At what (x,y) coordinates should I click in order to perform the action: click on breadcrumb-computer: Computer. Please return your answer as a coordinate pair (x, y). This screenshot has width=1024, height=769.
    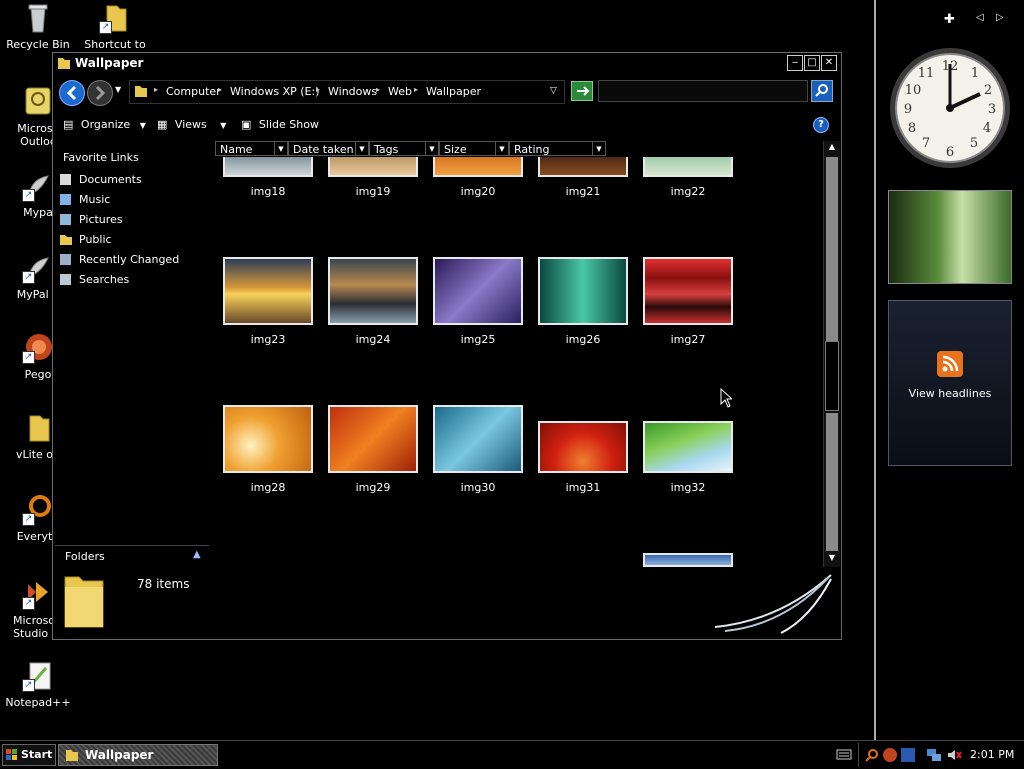
    Looking at the image, I should click on (193, 91).